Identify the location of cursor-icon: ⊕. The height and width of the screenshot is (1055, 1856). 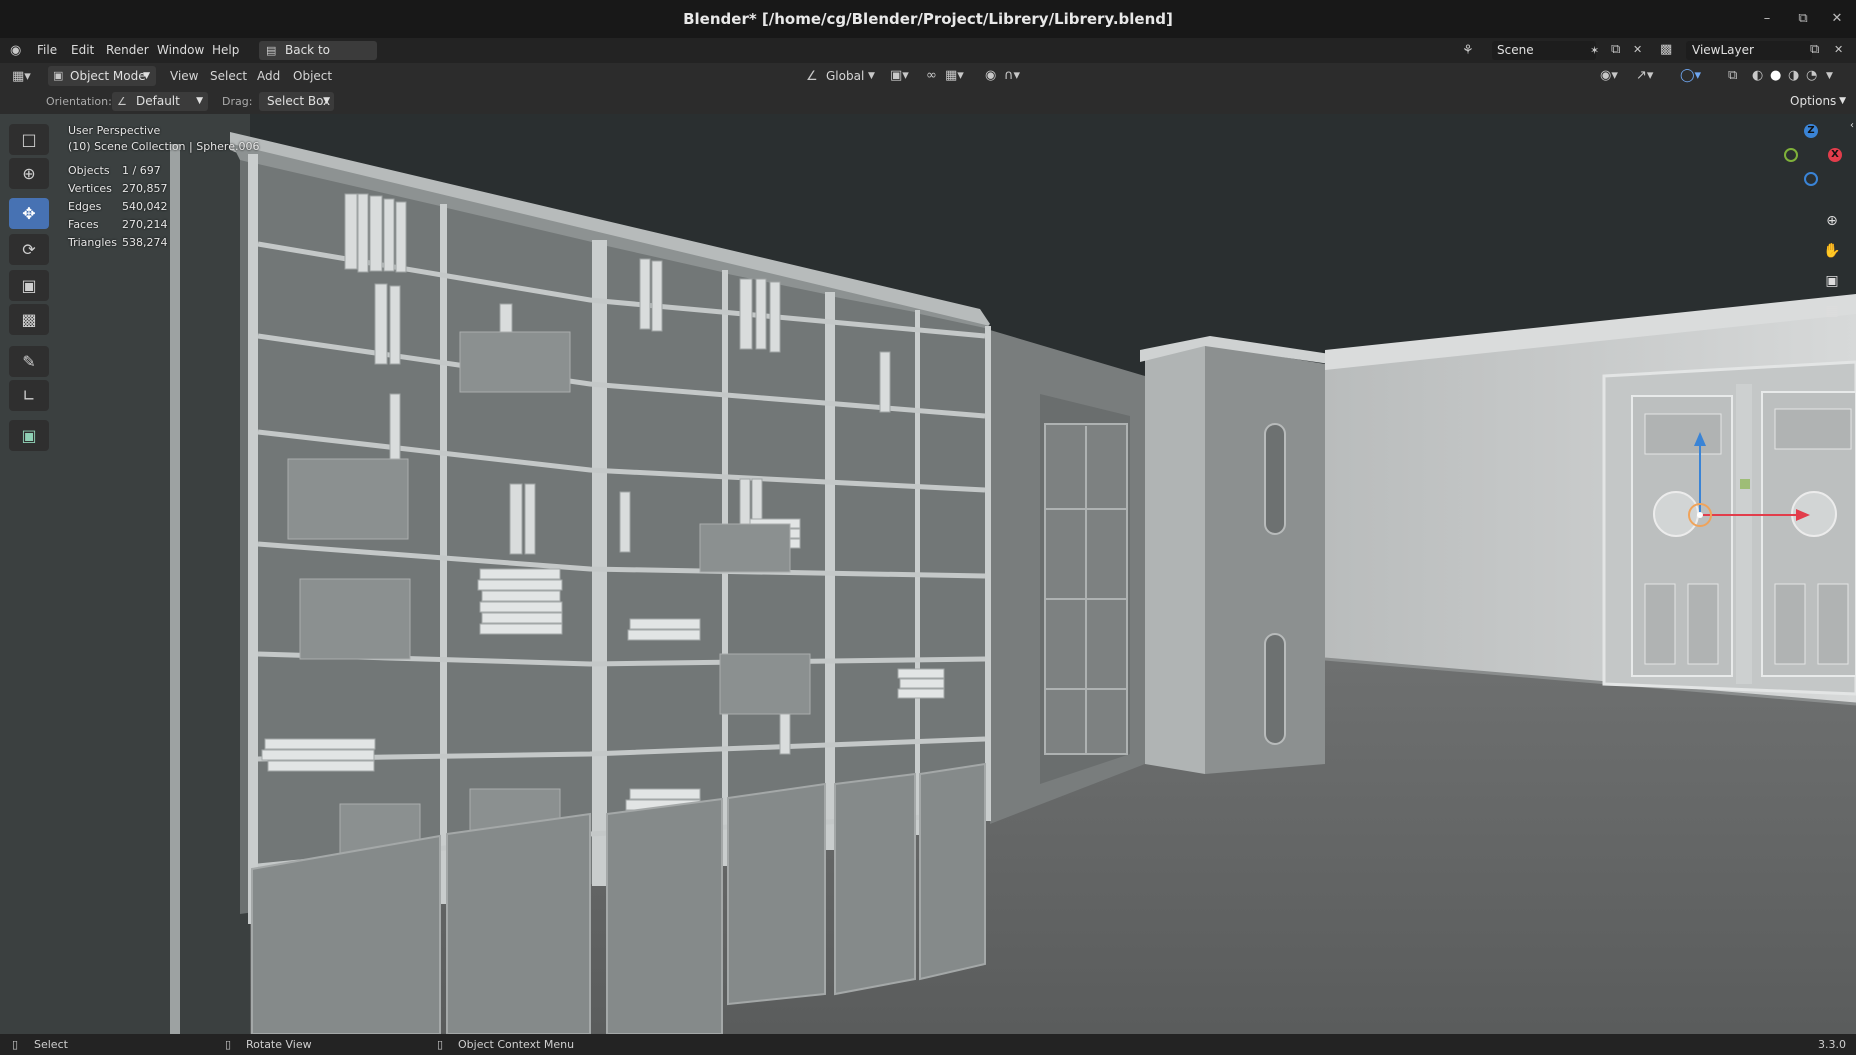
(29, 173).